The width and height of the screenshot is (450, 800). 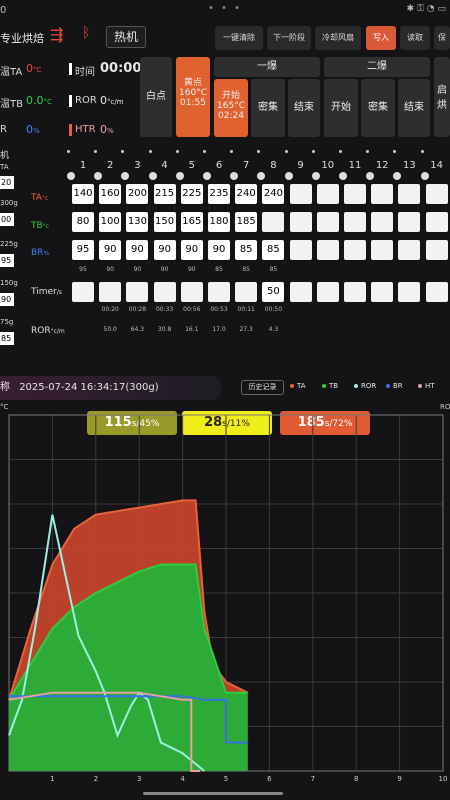 What do you see at coordinates (394, 386) in the screenshot?
I see `legend-item-br: BR` at bounding box center [394, 386].